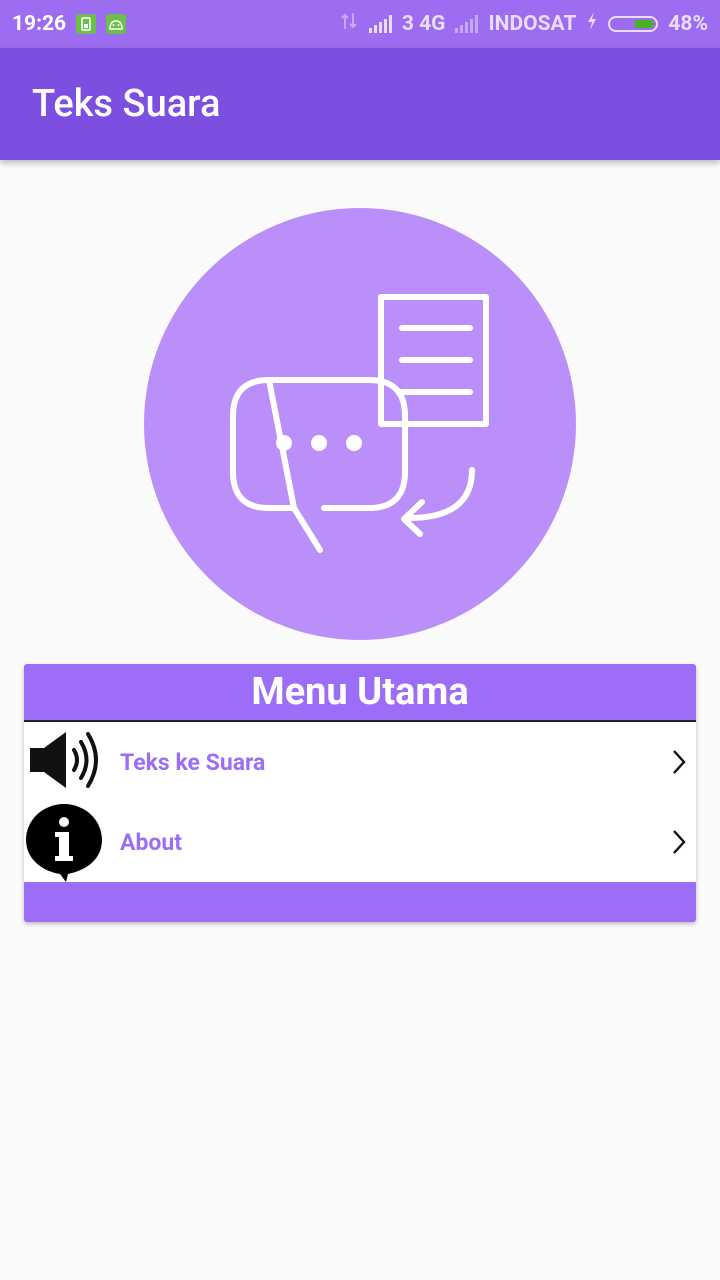 This screenshot has height=1280, width=720. Describe the element at coordinates (86, 24) in the screenshot. I see `sim-notification-icon` at that location.